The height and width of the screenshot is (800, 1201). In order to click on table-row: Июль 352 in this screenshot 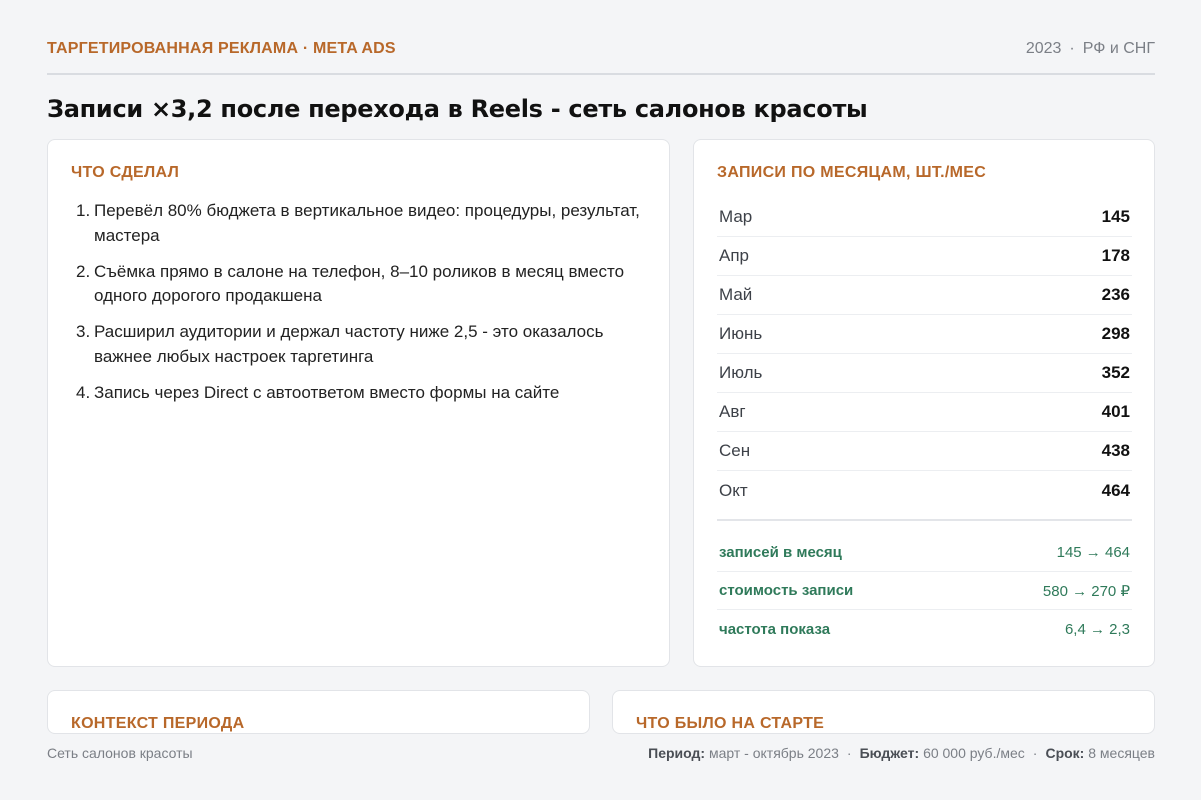, I will do `click(924, 373)`.